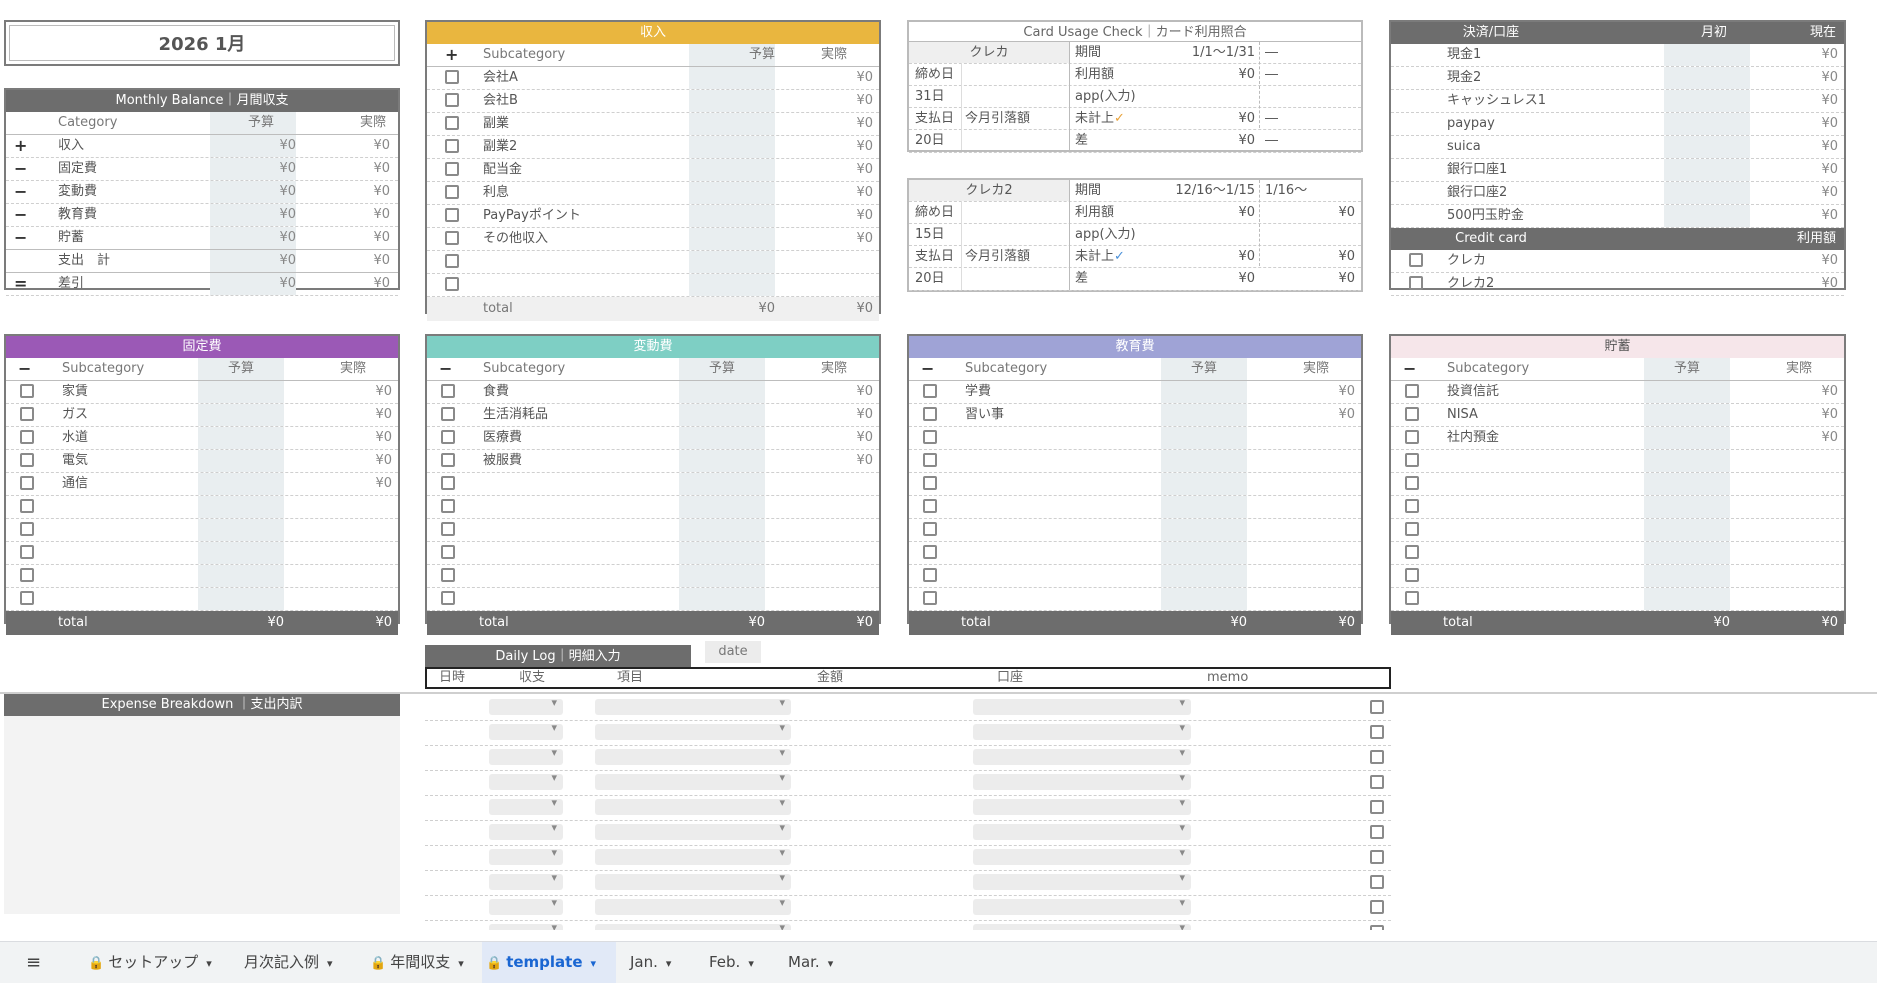  Describe the element at coordinates (156, 962) in the screenshot. I see `sheet-tab: 🔒 セットアップ ▾` at that location.